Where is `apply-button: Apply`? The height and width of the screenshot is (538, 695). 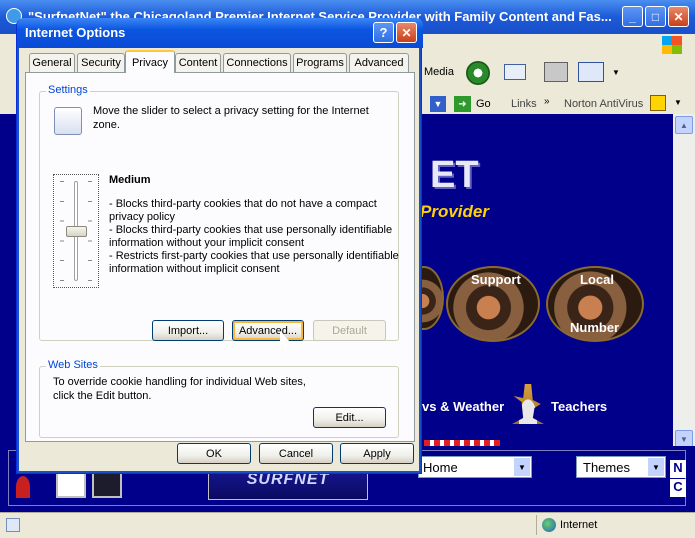
apply-button: Apply is located at coordinates (377, 453).